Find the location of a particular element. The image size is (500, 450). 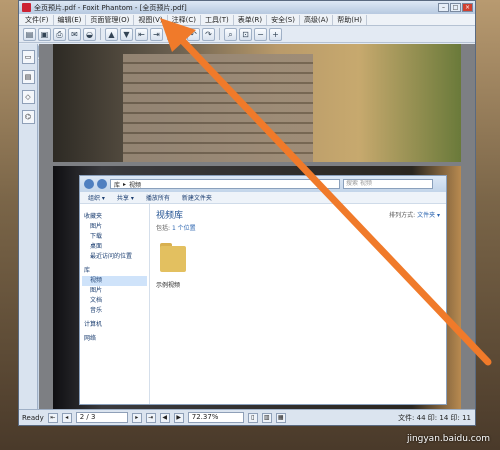

nav-item: 收藏夹 is located at coordinates (93, 216).